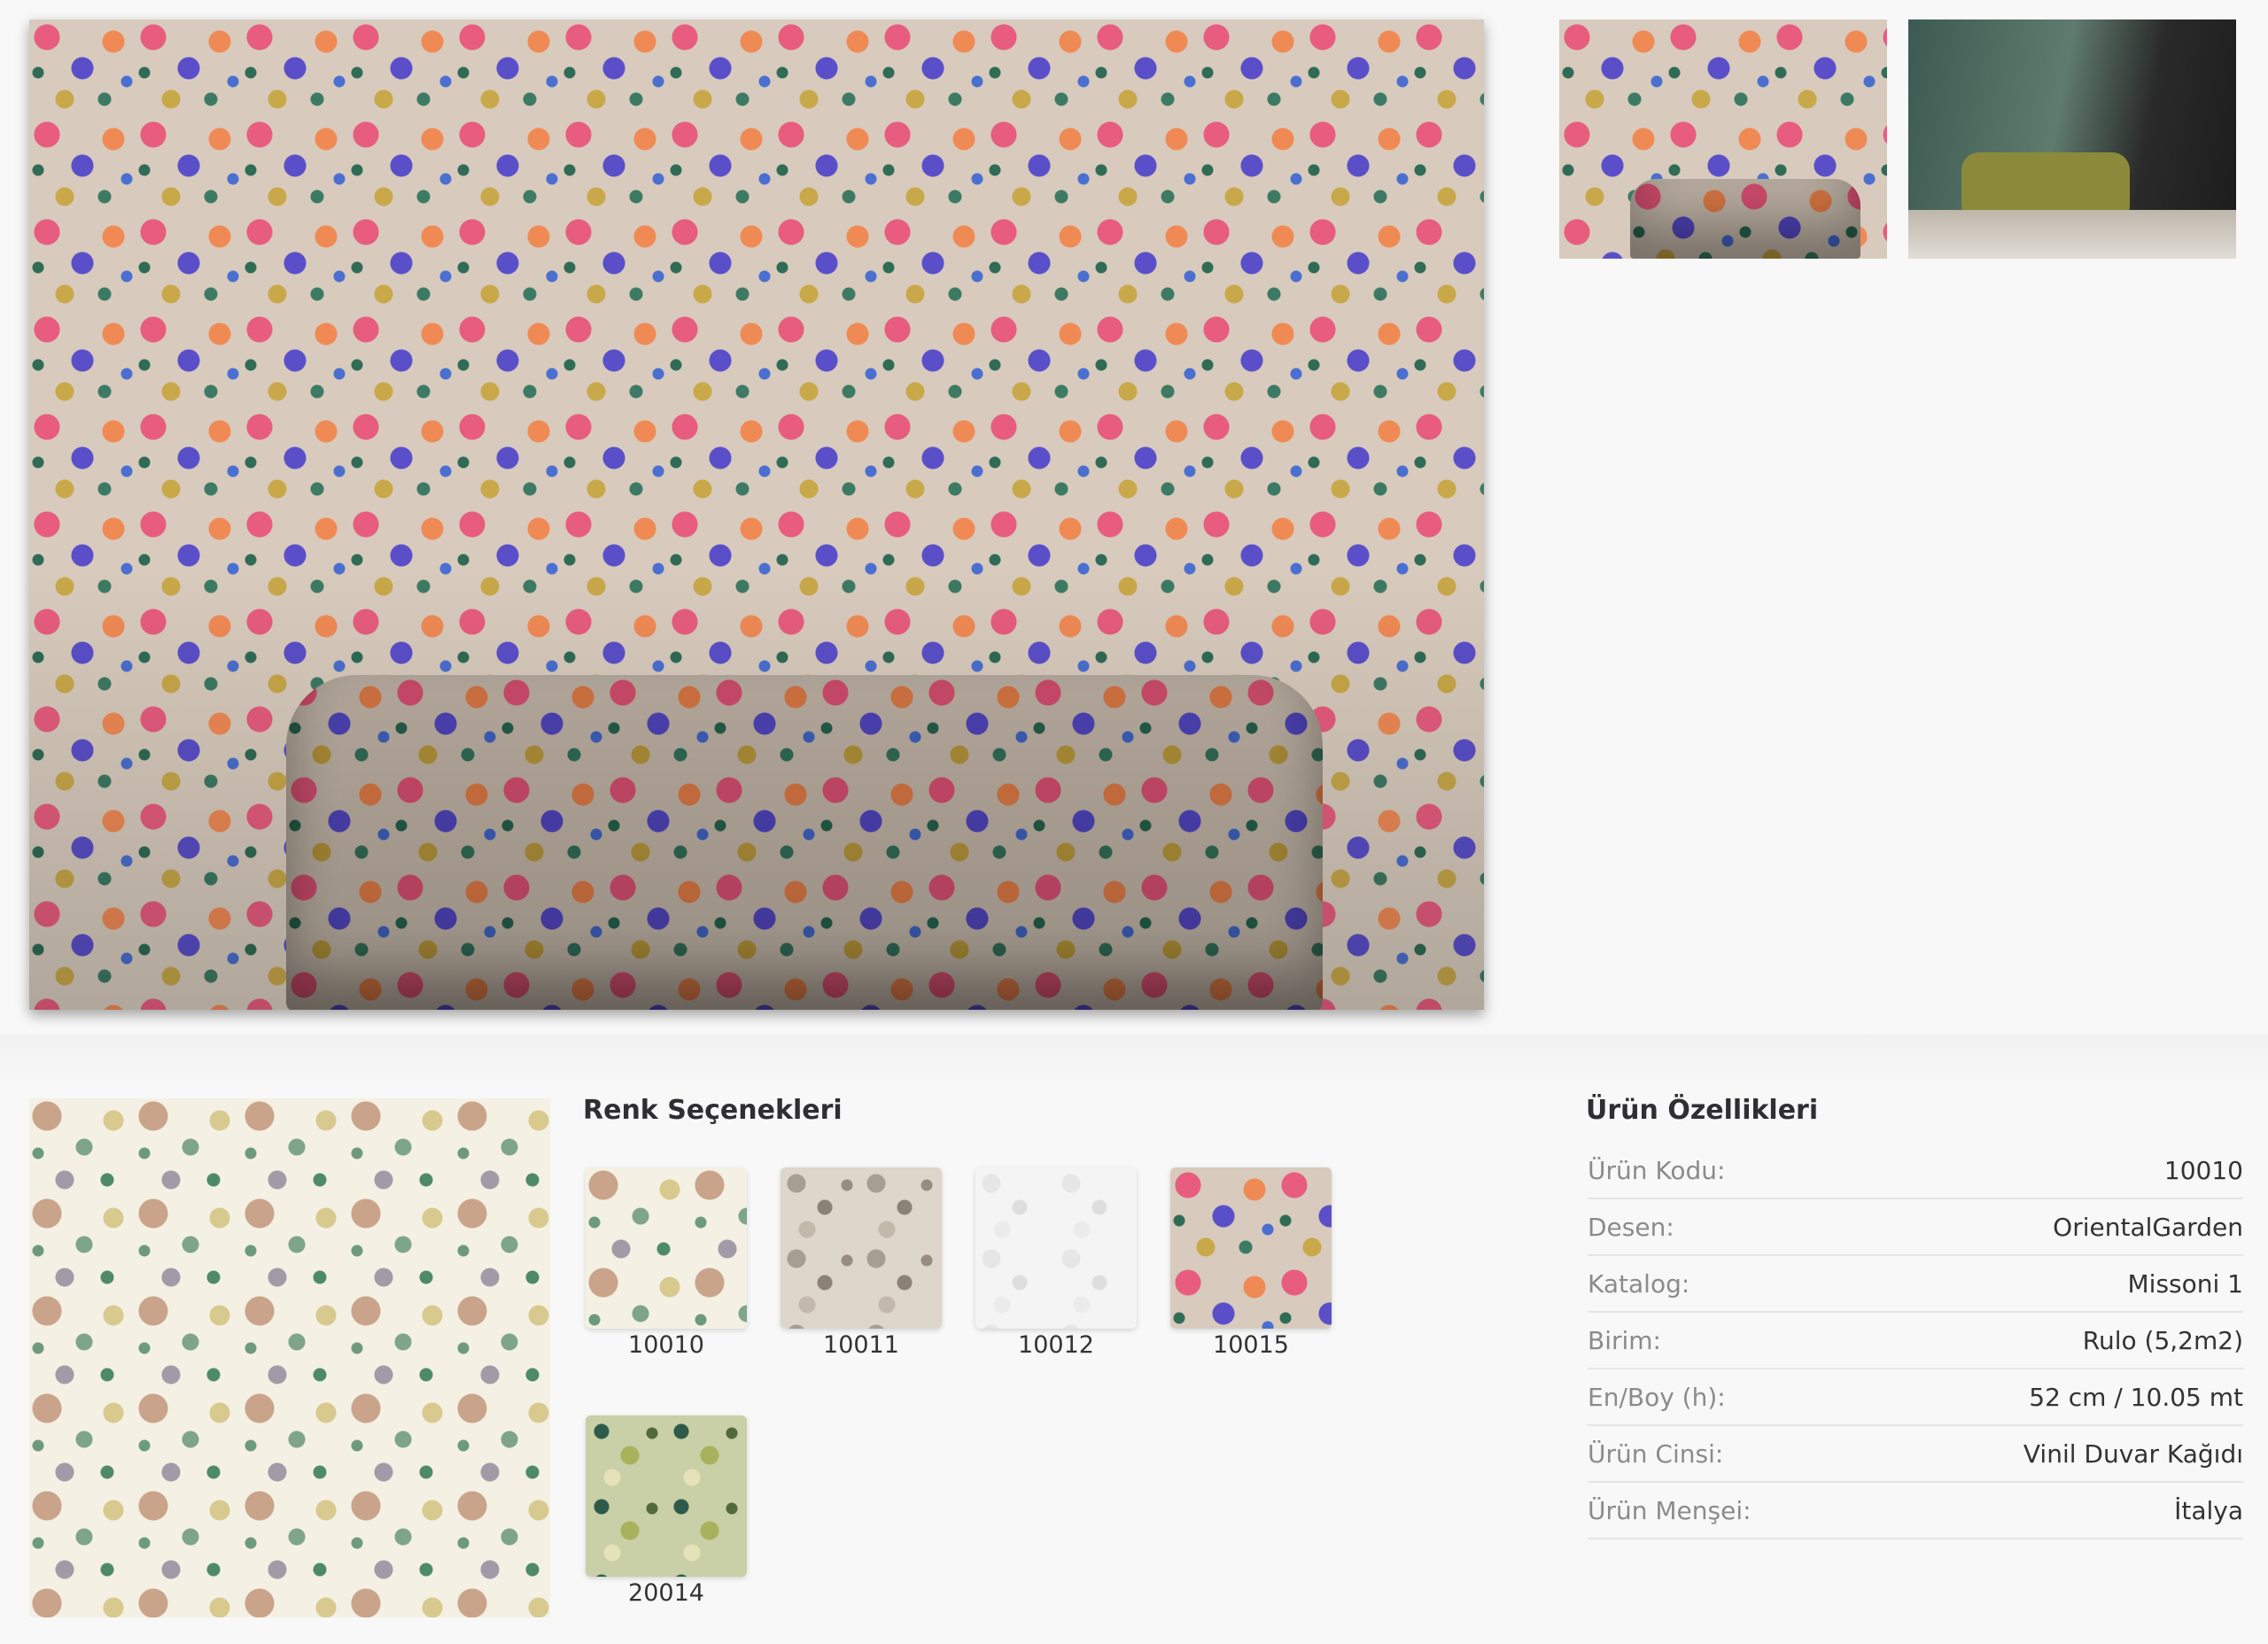 The image size is (2268, 1644). Describe the element at coordinates (2072, 234) in the screenshot. I see `thumbnail-2-floor` at that location.